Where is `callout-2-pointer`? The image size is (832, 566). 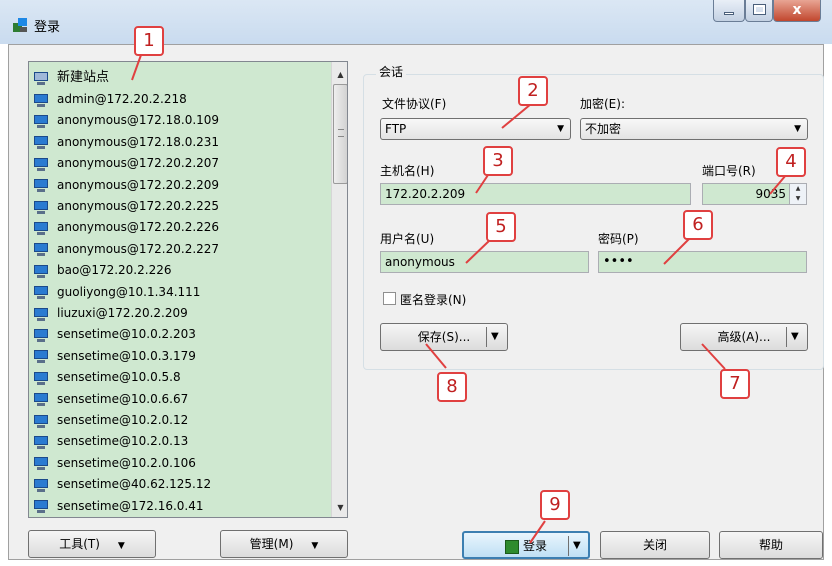 callout-2-pointer is located at coordinates (516, 116).